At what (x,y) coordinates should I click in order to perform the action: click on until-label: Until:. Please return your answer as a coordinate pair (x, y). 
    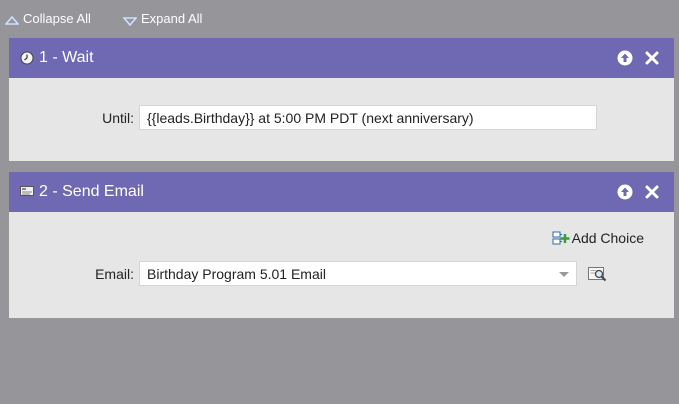
    Looking at the image, I should click on (118, 117).